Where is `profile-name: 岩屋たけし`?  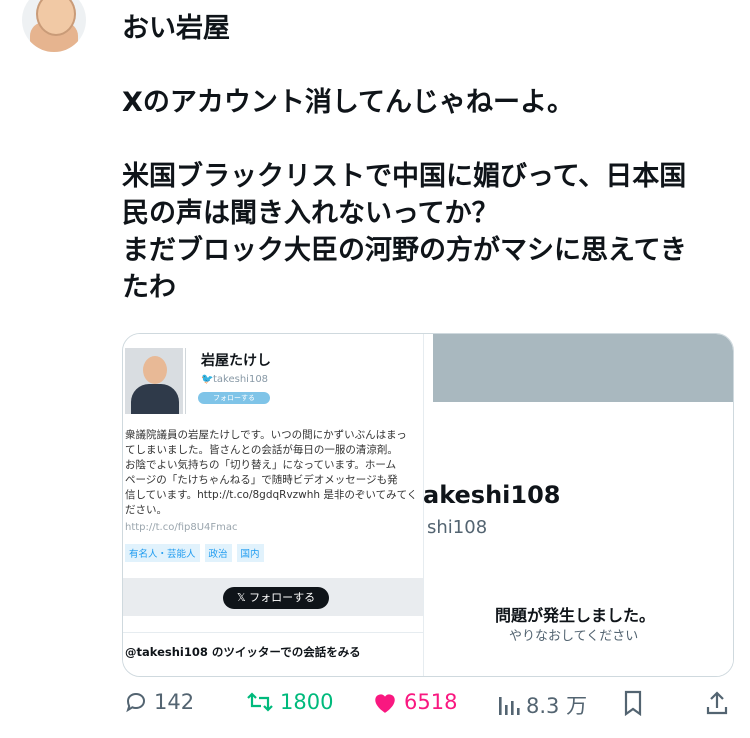 profile-name: 岩屋たけし is located at coordinates (236, 360).